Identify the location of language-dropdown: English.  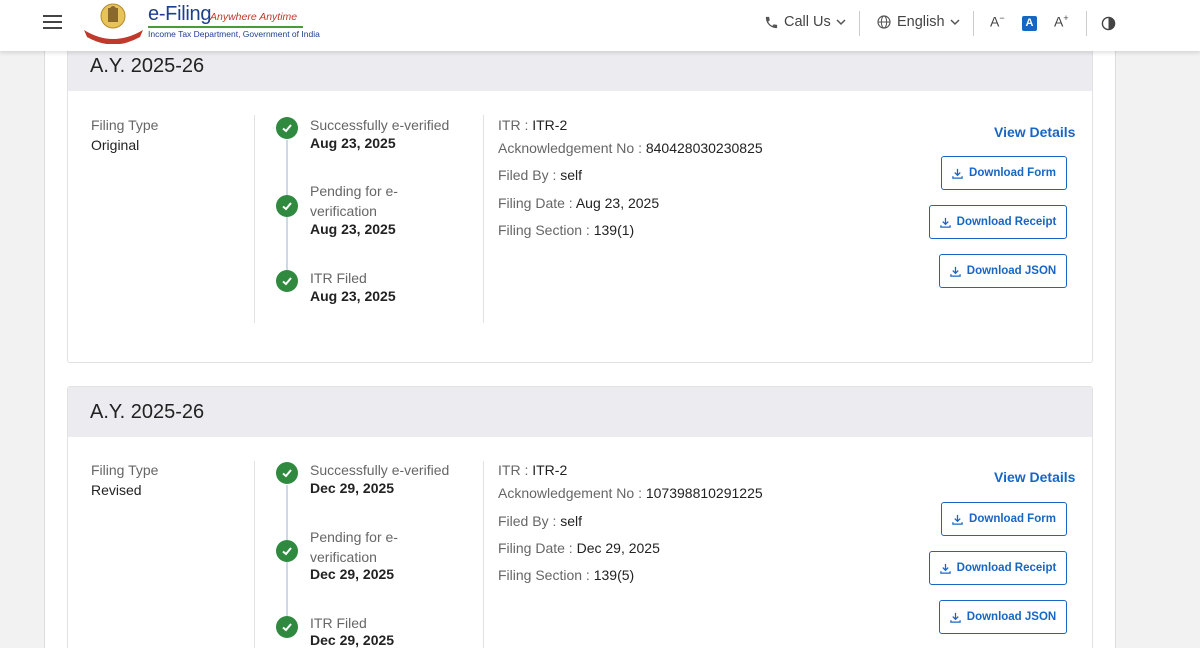
(918, 22).